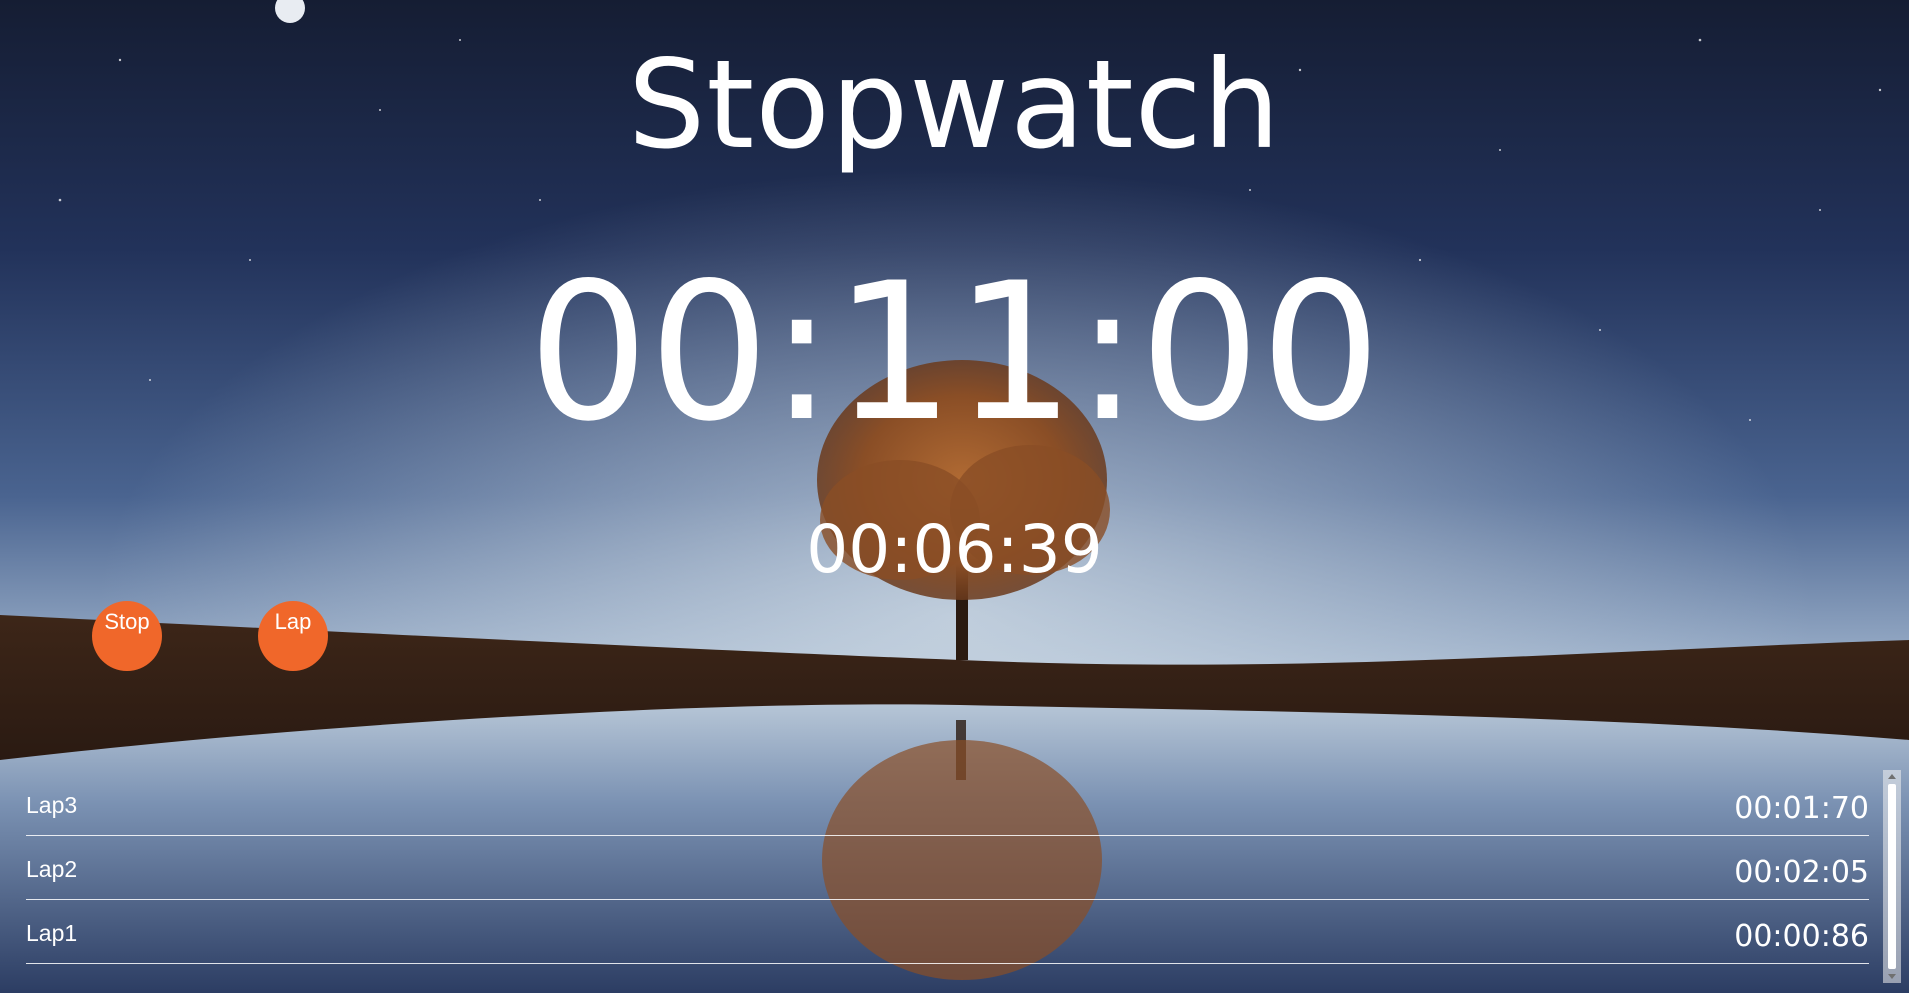 The width and height of the screenshot is (1909, 993). Describe the element at coordinates (52, 869) in the screenshot. I see `lap-name: Lap2` at that location.